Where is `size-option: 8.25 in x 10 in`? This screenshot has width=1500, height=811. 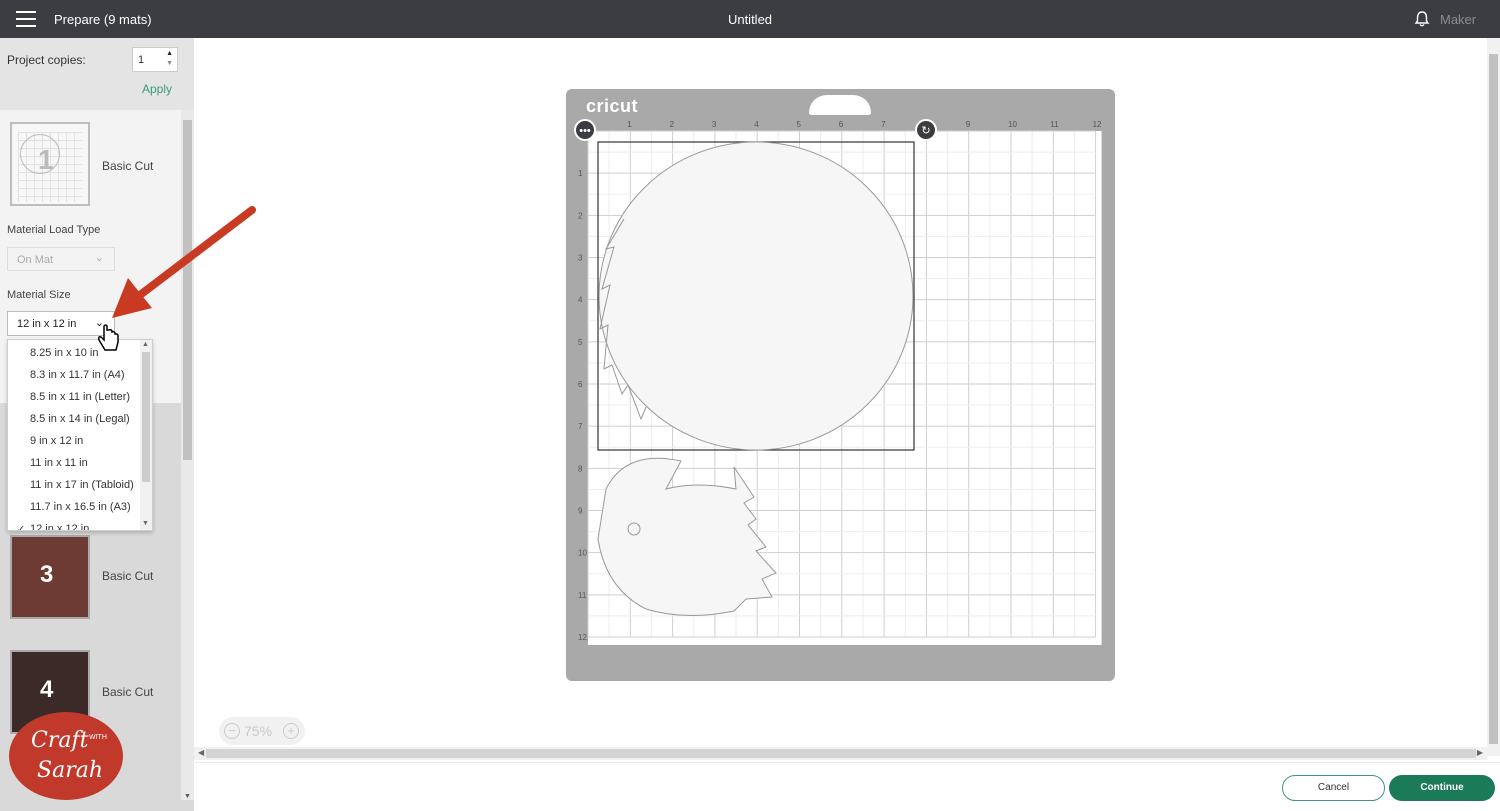 size-option: 8.25 in x 10 in is located at coordinates (64, 353).